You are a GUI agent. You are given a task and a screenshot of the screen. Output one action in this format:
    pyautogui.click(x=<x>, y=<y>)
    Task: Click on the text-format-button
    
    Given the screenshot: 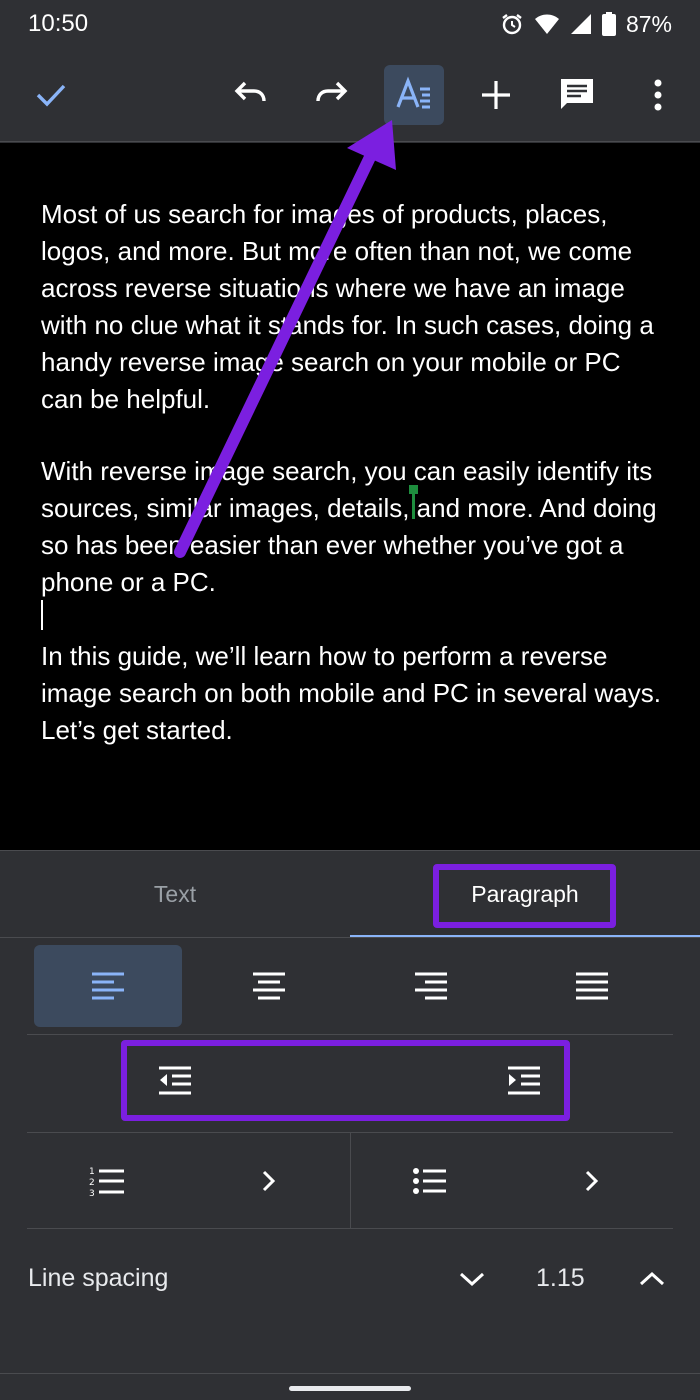 What is the action you would take?
    pyautogui.click(x=414, y=95)
    